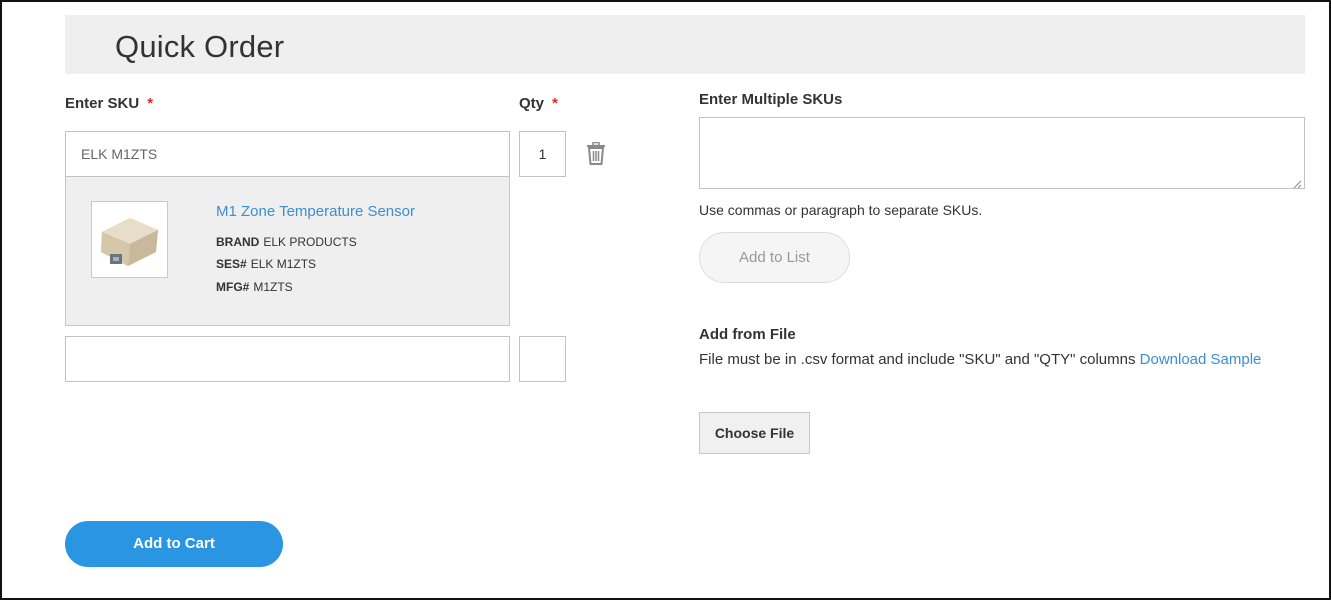 This screenshot has width=1331, height=600. I want to click on product-thumbnail, so click(129, 239).